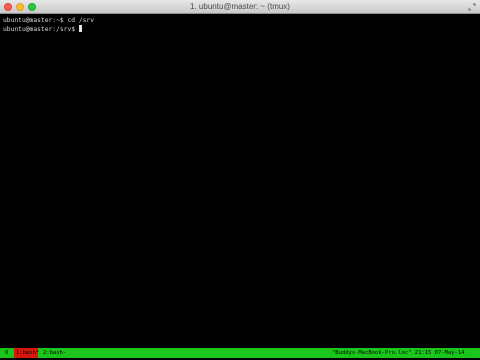  I want to click on tmux-session-name: 0, so click(7, 353).